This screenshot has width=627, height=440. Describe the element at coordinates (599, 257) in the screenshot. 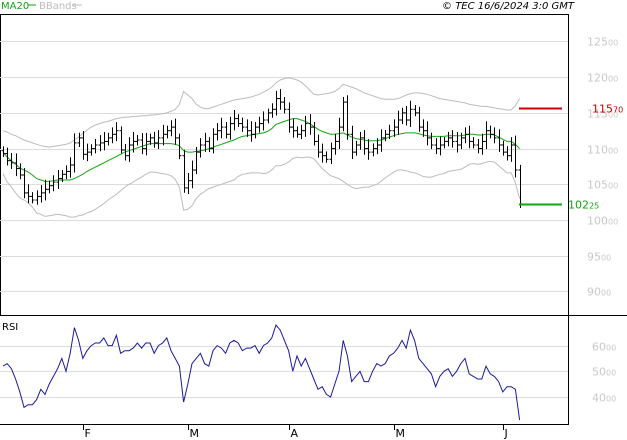

I see `price-y-tick: 9500` at that location.